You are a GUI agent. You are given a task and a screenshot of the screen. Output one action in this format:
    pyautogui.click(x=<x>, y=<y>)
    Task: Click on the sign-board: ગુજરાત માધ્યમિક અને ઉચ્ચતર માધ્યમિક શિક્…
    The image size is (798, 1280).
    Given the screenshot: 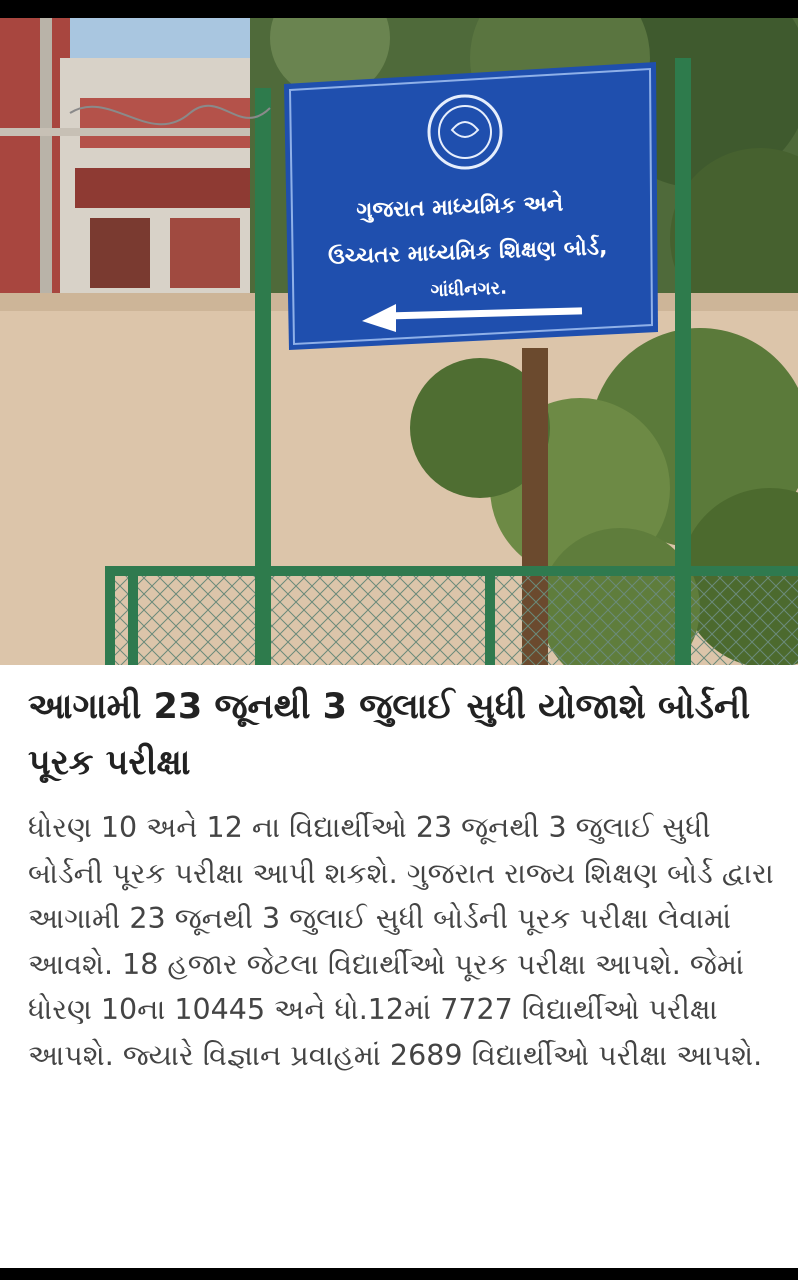 What is the action you would take?
    pyautogui.click(x=471, y=206)
    